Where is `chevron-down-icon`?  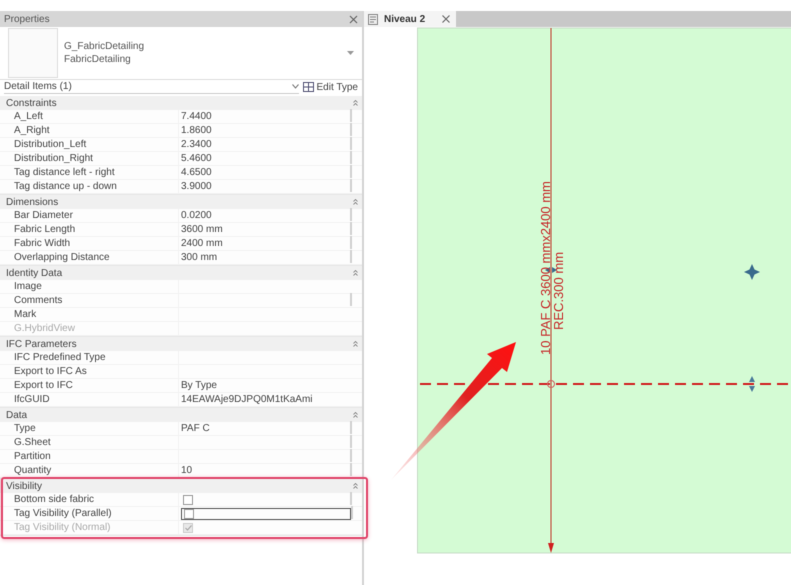
chevron-down-icon is located at coordinates (296, 86).